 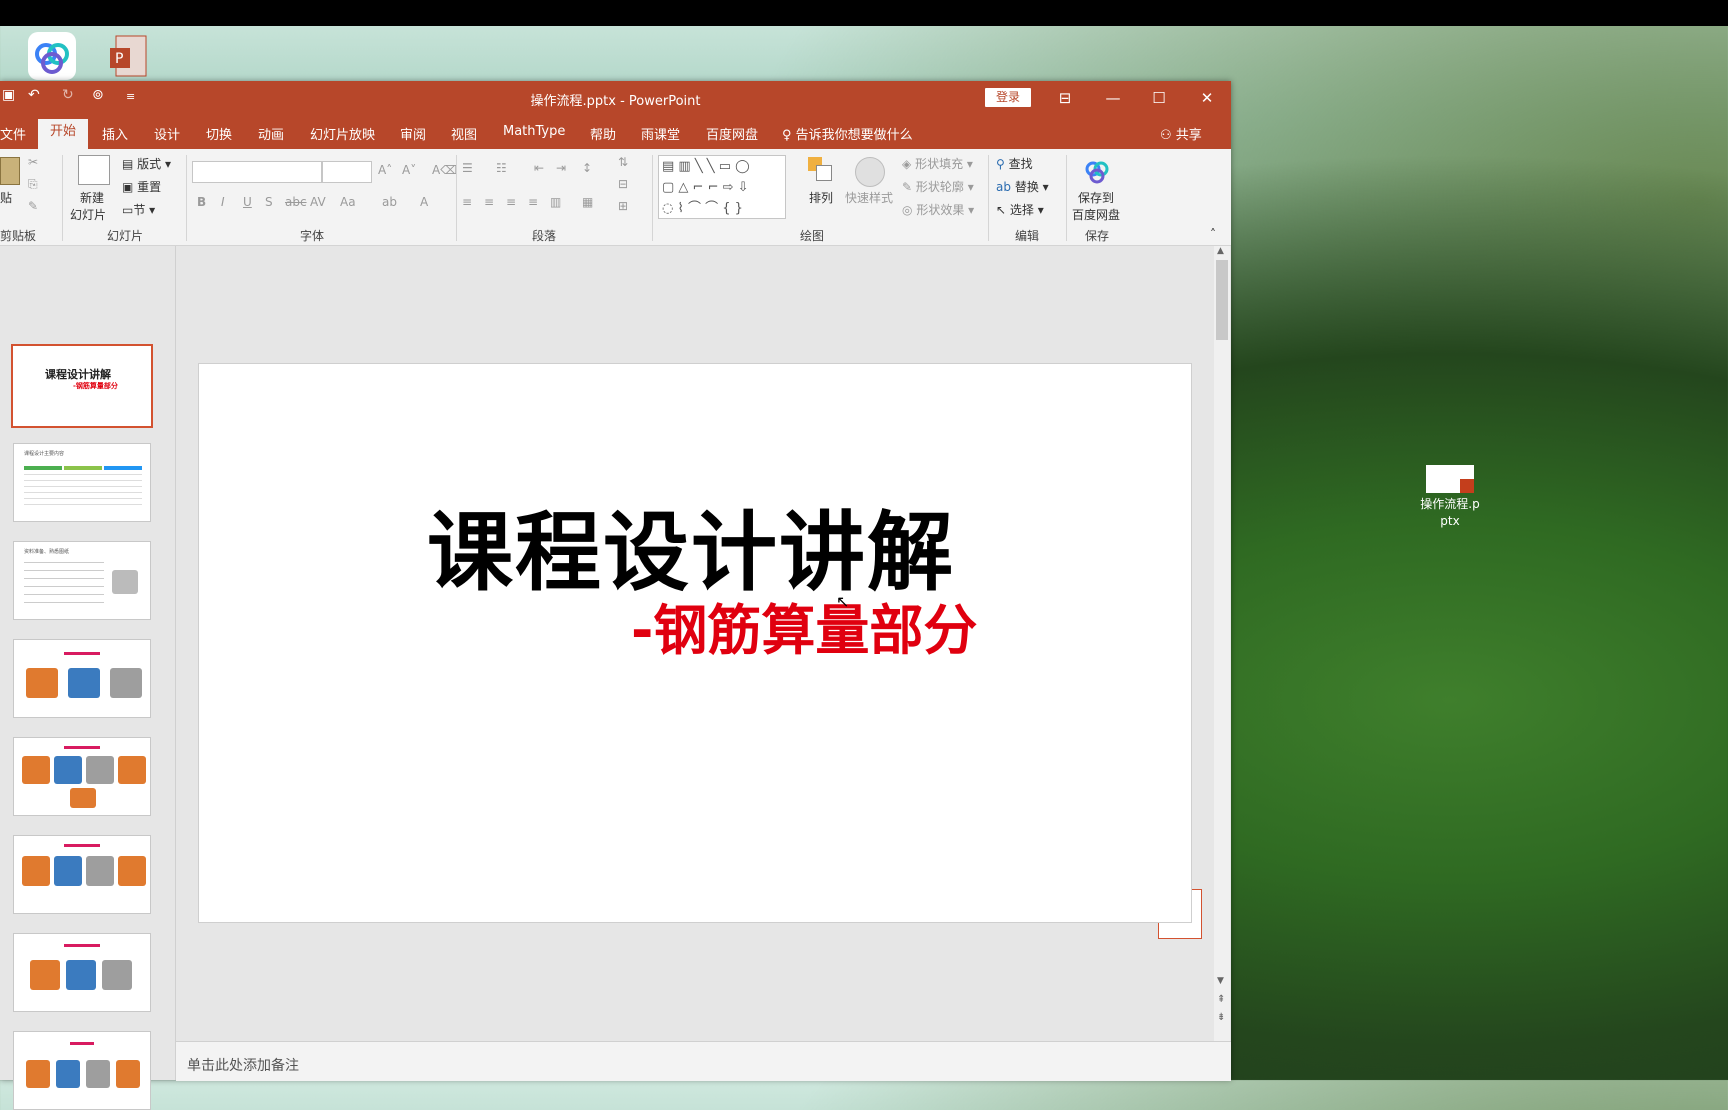 I want to click on scroll-thumb, so click(x=1222, y=300).